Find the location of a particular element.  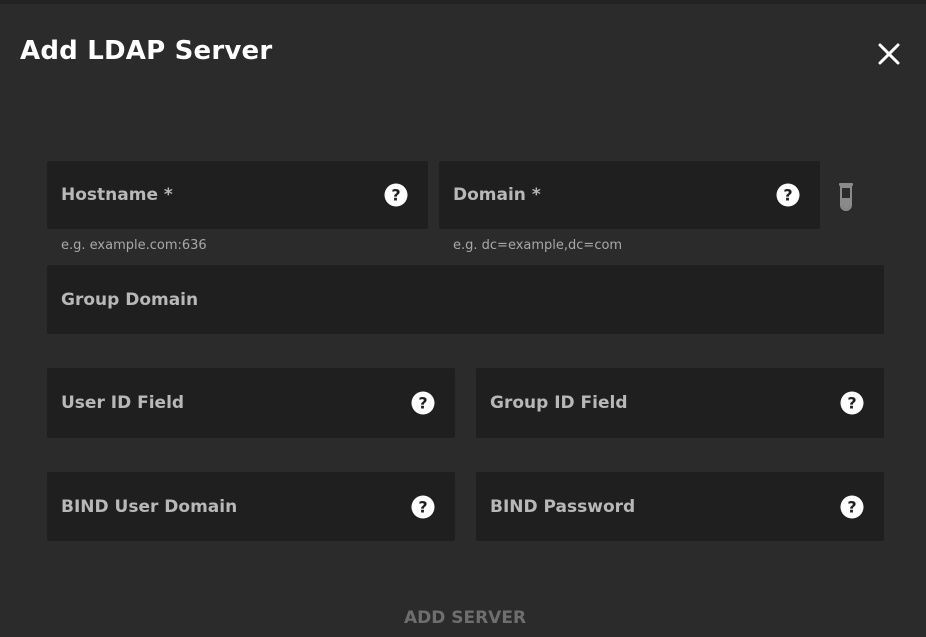

domain-label: Domain * is located at coordinates (497, 195).